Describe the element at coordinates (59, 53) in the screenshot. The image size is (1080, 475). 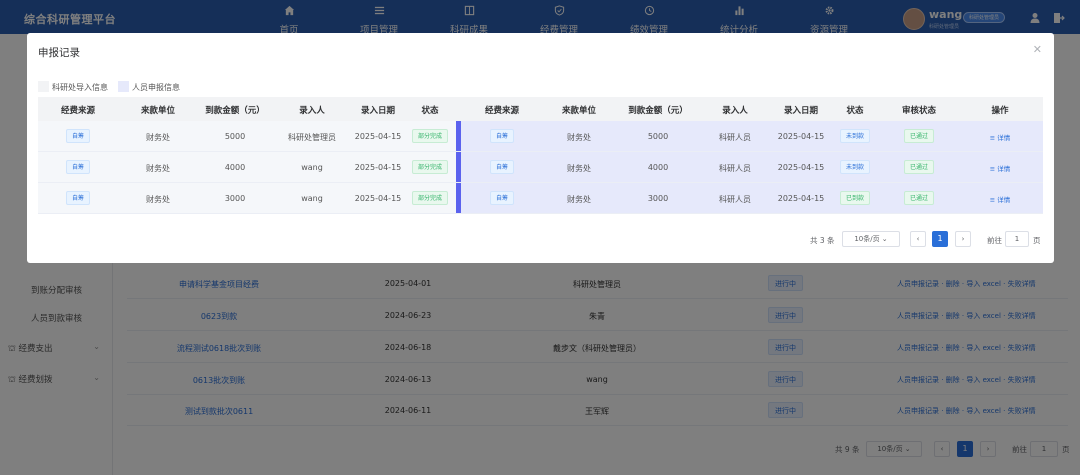
I see `dialog-title: 申报记录` at that location.